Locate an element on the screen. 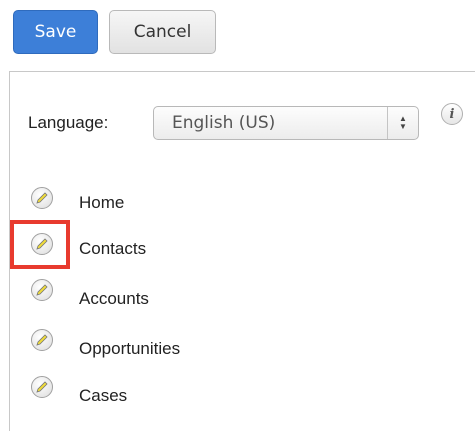 Image resolution: width=475 pixels, height=431 pixels. cancel-button: Cancel is located at coordinates (162, 32).